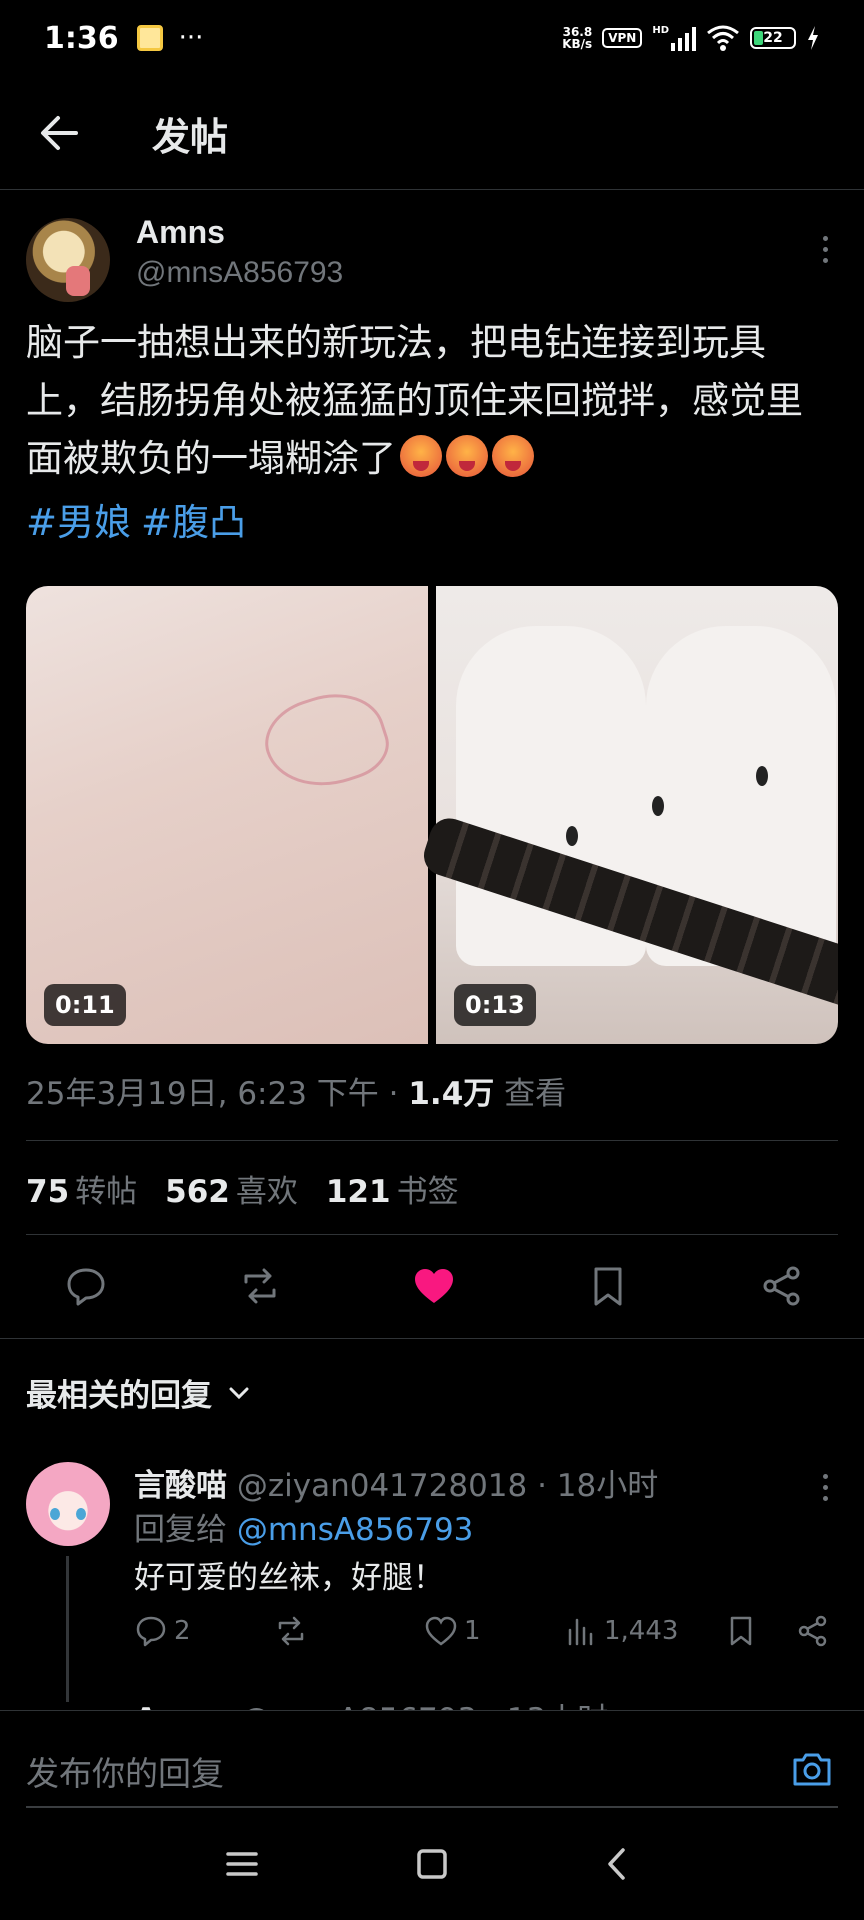 This screenshot has height=1920, width=864. I want to click on more-notifications-icon: ···, so click(191, 38).